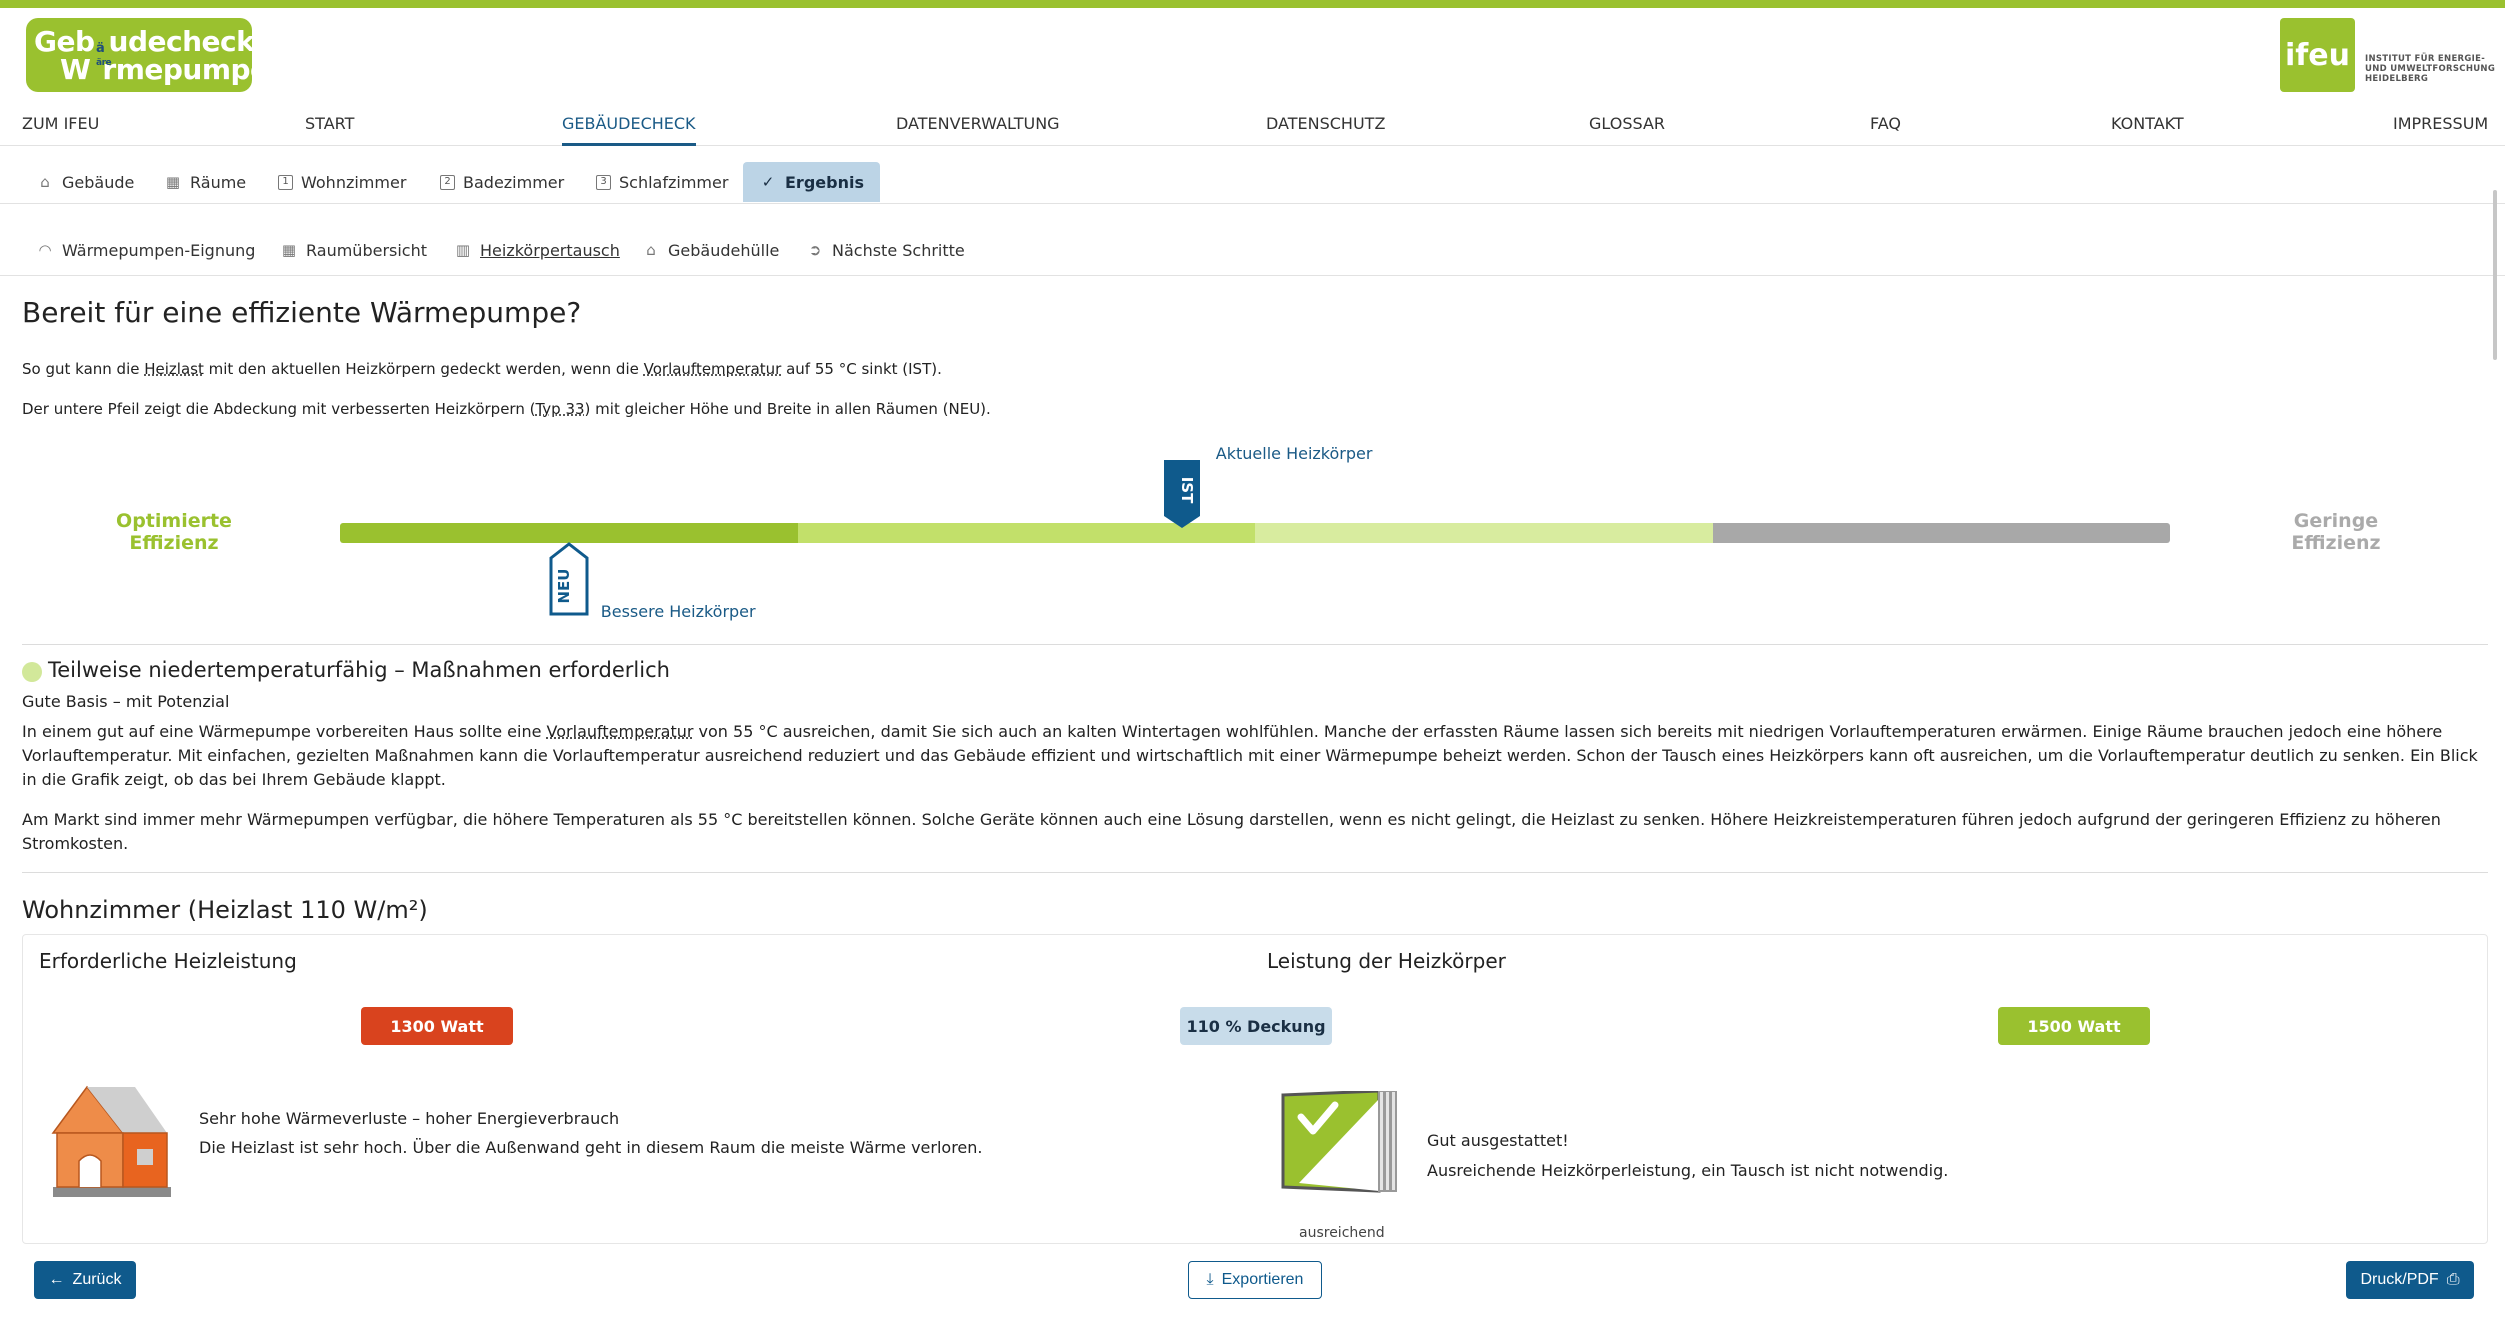 Image resolution: width=2505 pixels, height=1321 pixels. I want to click on section-divider, so click(1255, 644).